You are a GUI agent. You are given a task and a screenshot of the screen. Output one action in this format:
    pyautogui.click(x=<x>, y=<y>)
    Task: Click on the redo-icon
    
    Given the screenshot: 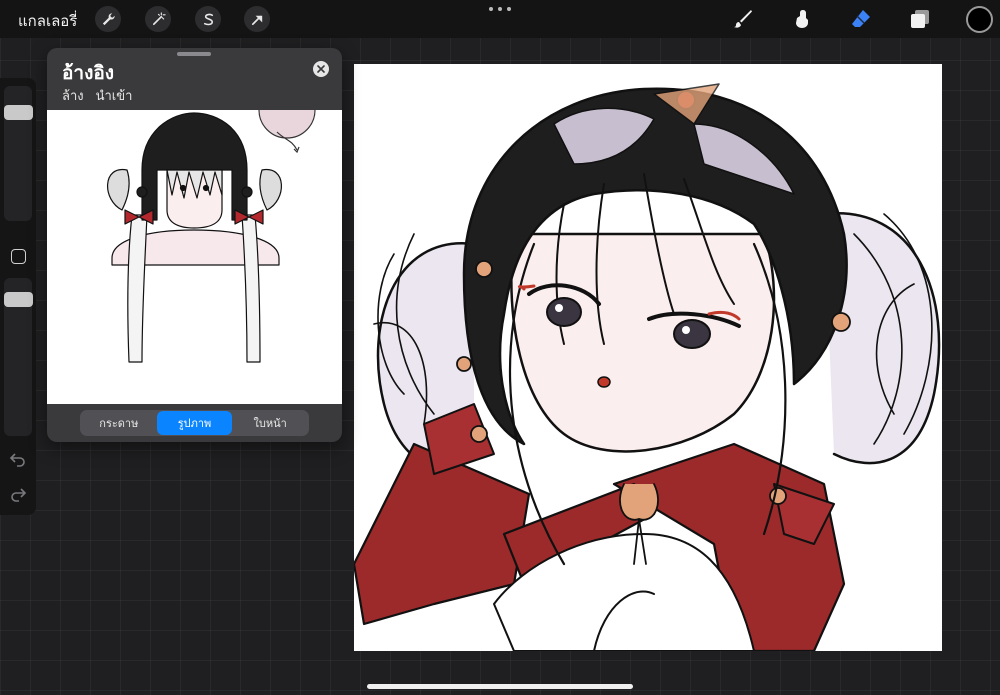 What is the action you would take?
    pyautogui.click(x=18, y=494)
    